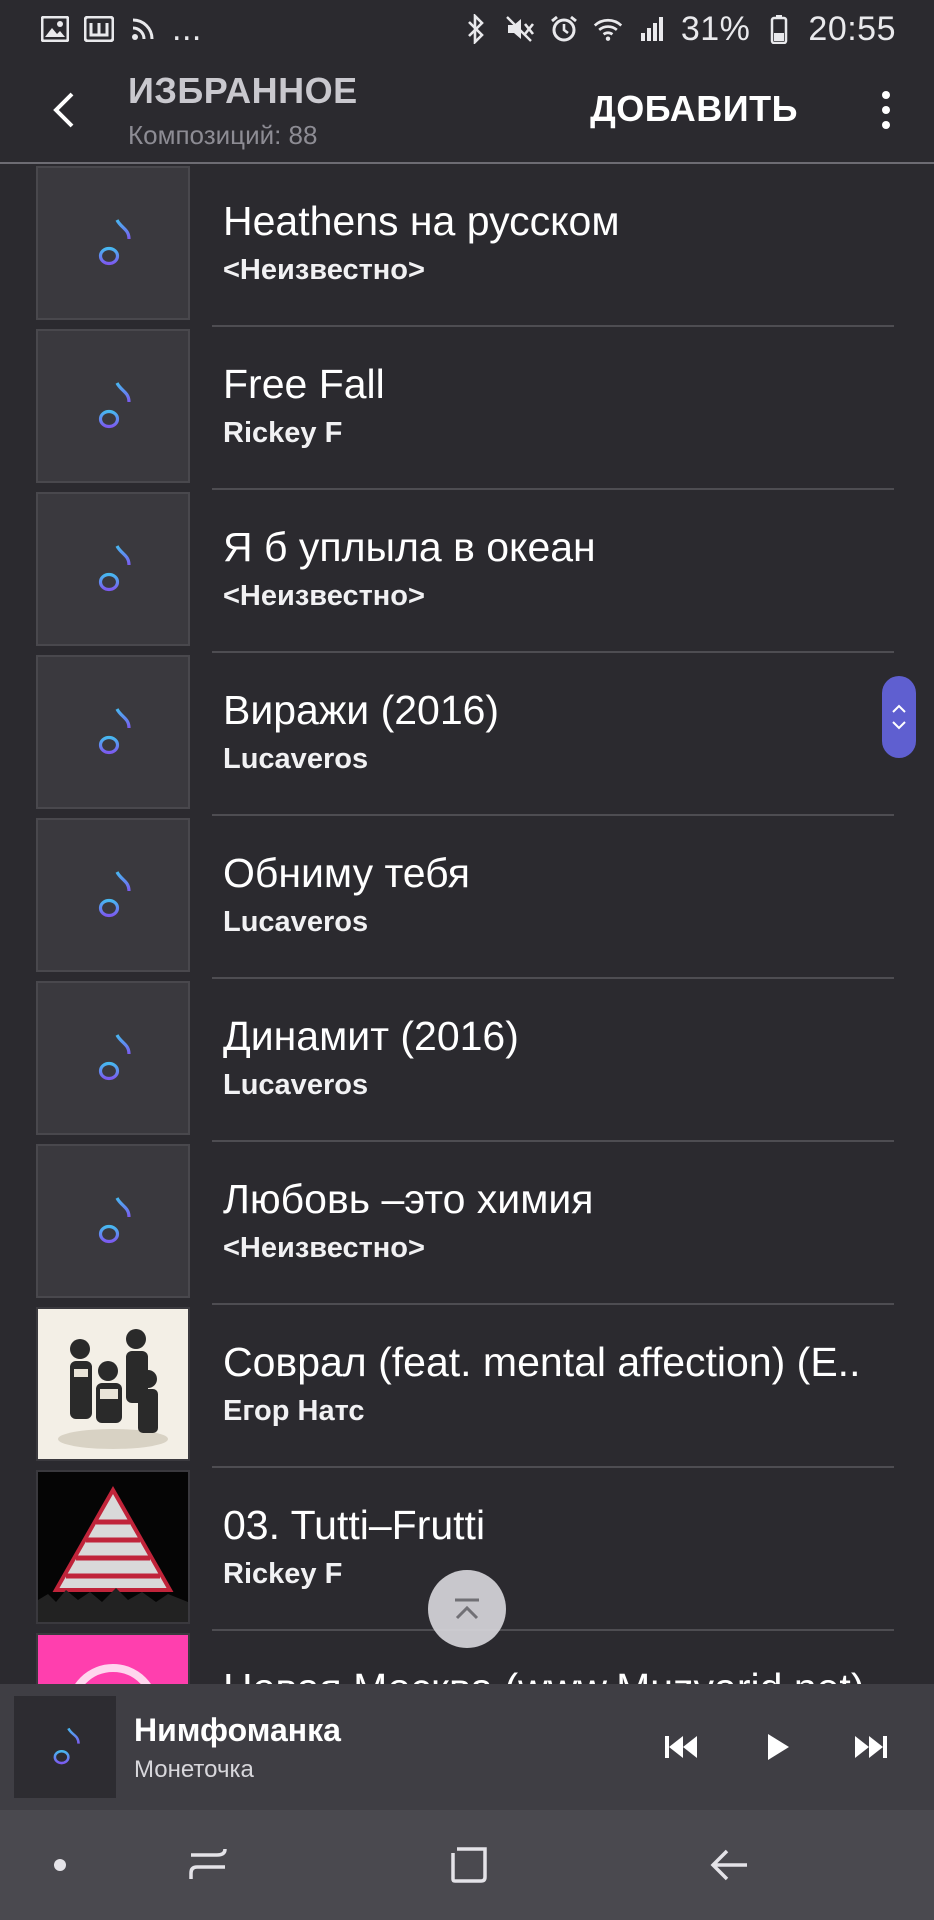 This screenshot has height=1920, width=934. I want to click on back-button, so click(64, 110).